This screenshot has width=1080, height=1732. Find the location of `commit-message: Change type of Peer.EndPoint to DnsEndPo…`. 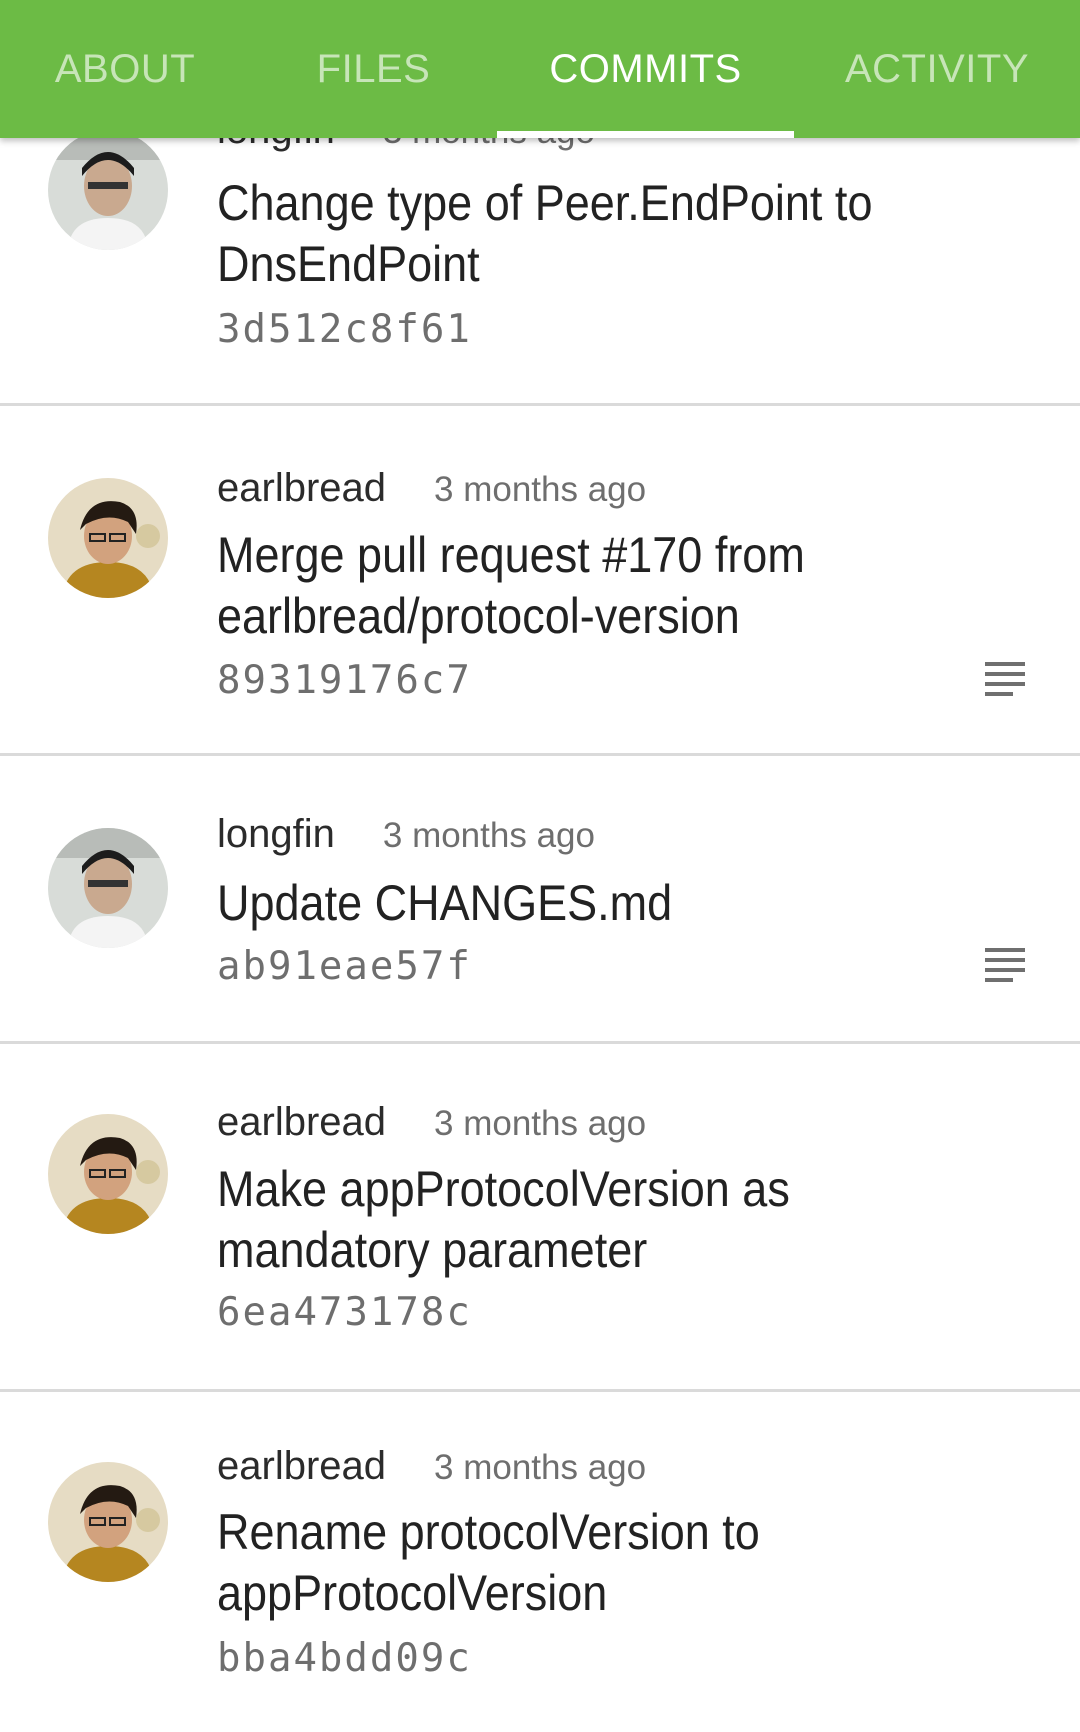

commit-message: Change type of Peer.EndPoint to DnsEndPo… is located at coordinates (577, 234).